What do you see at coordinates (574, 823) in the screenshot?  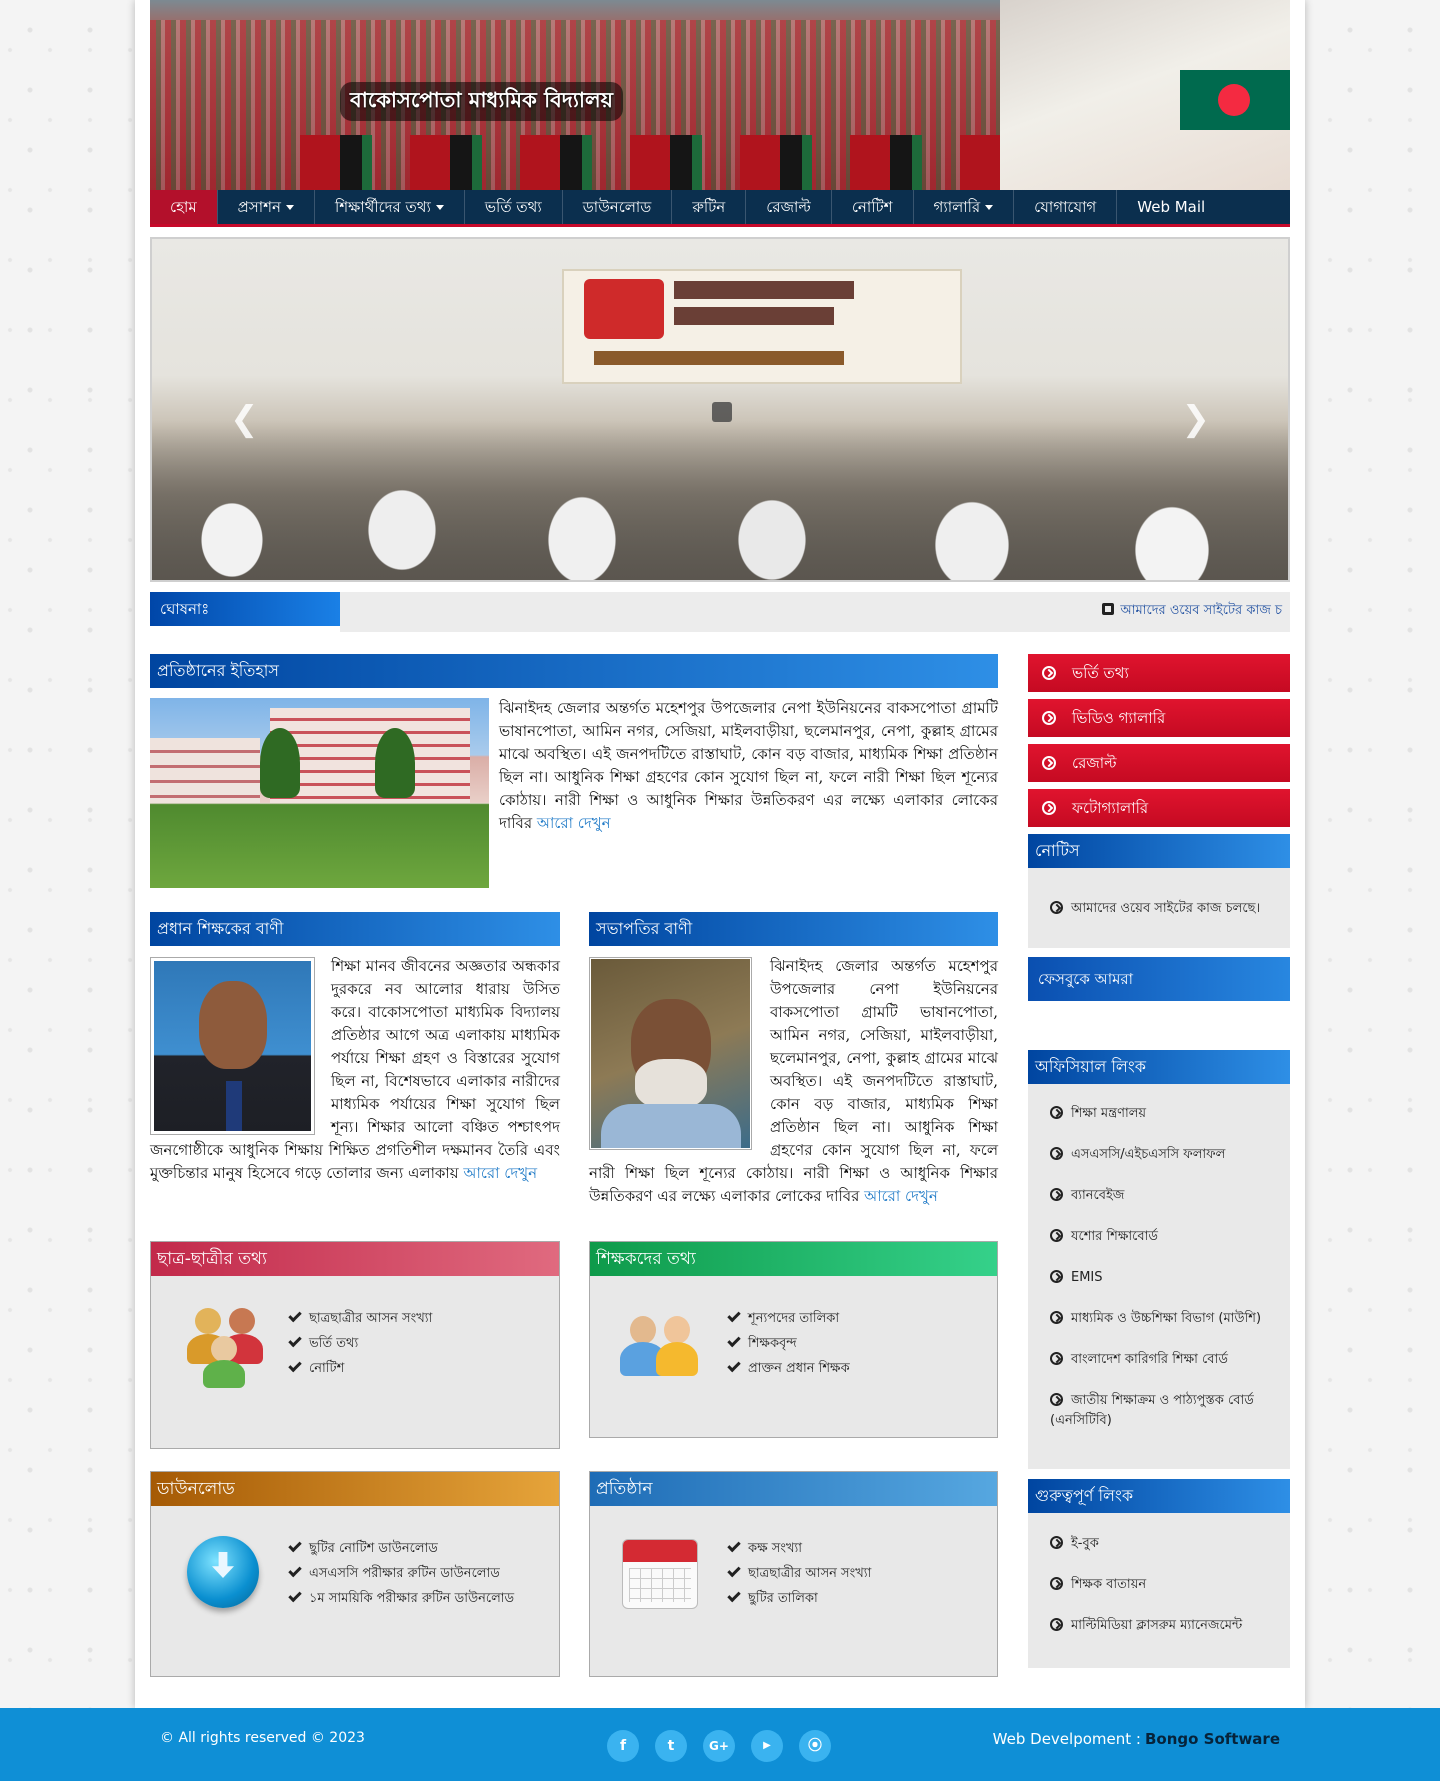 I see `history-read-more-link: আরো দেখুন` at bounding box center [574, 823].